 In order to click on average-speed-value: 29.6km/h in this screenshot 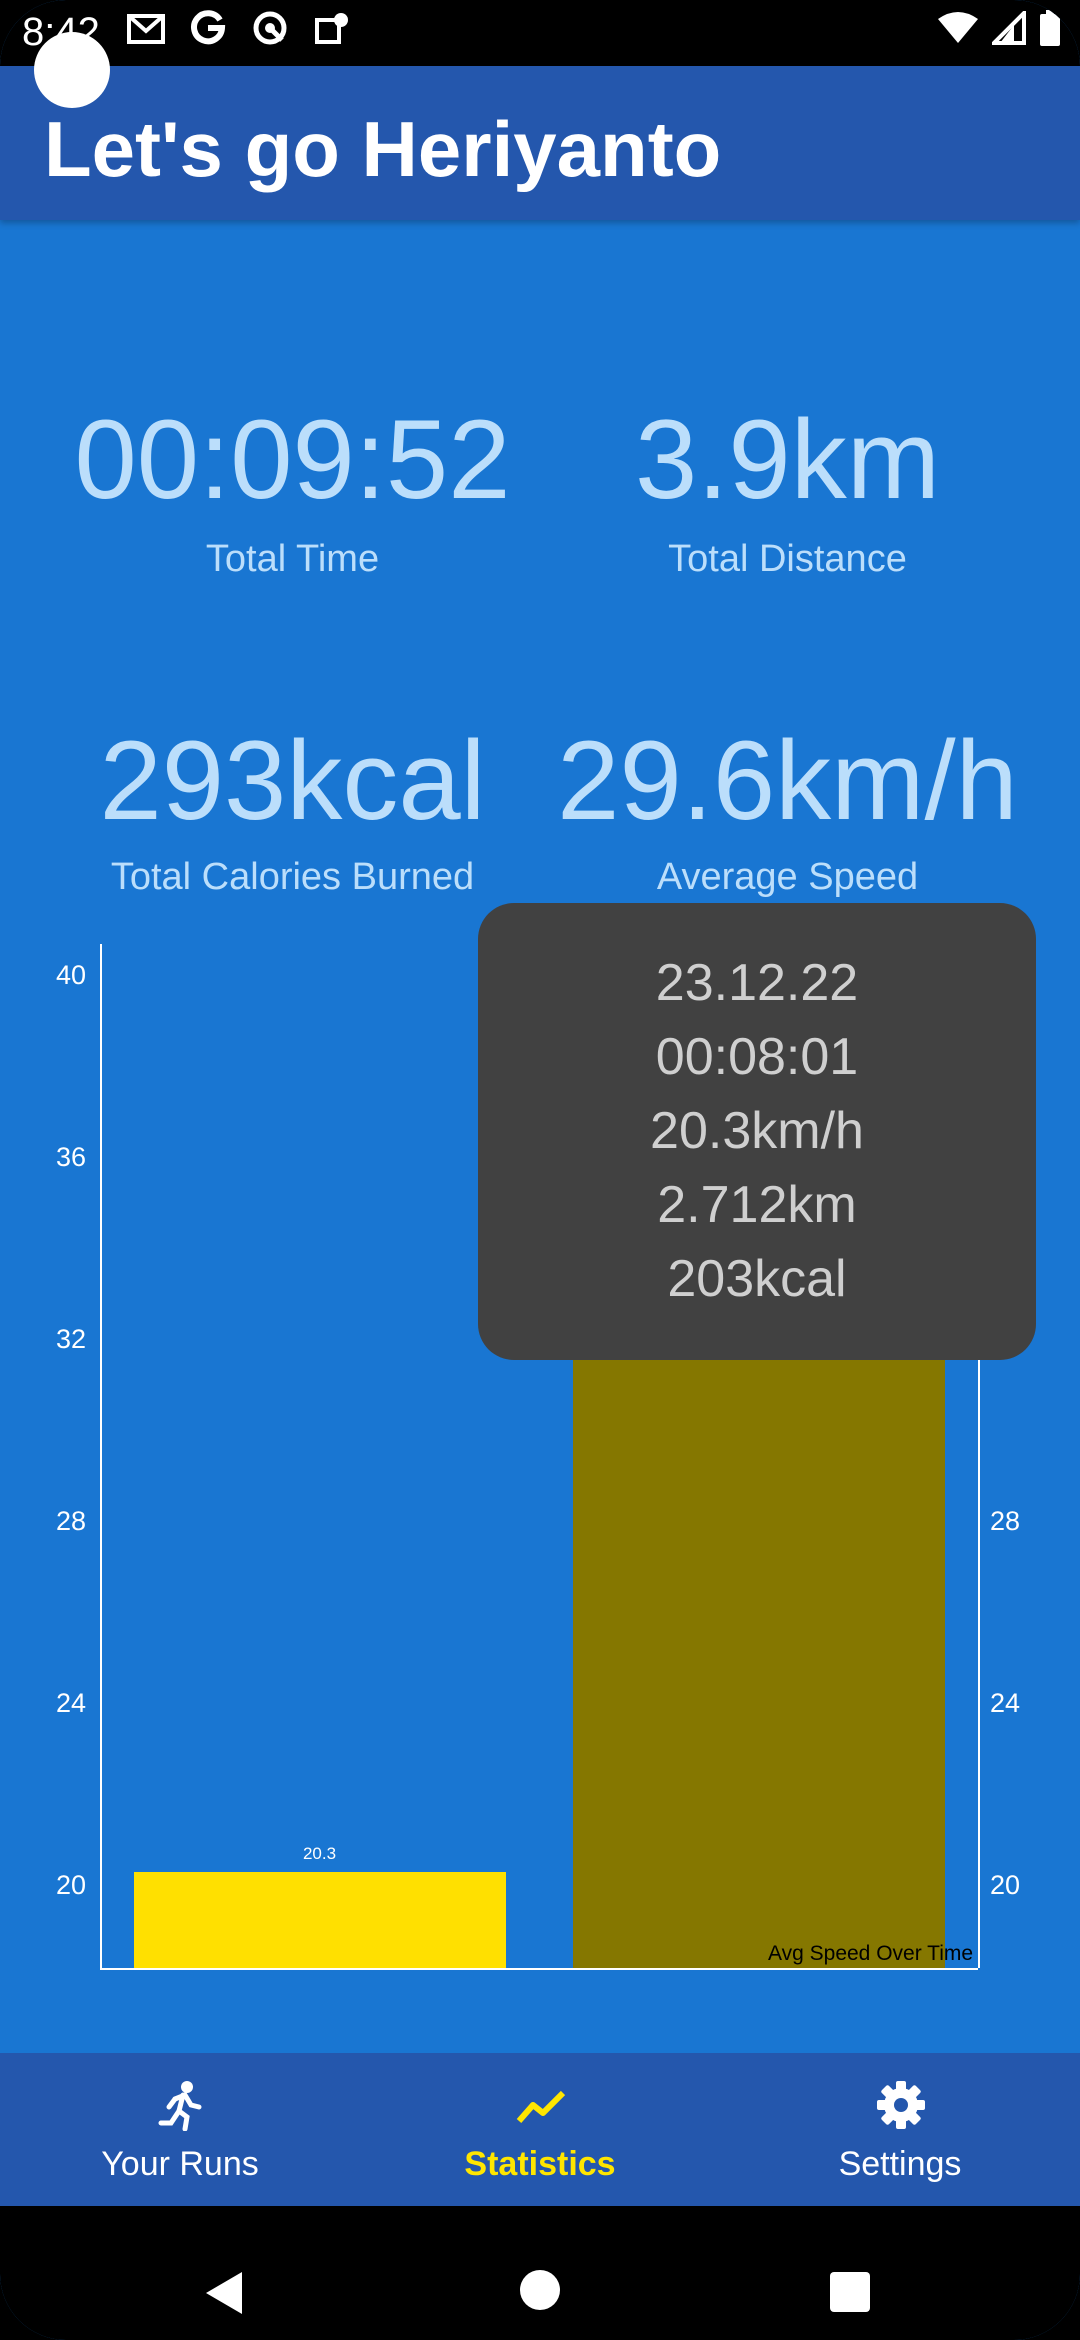, I will do `click(787, 780)`.